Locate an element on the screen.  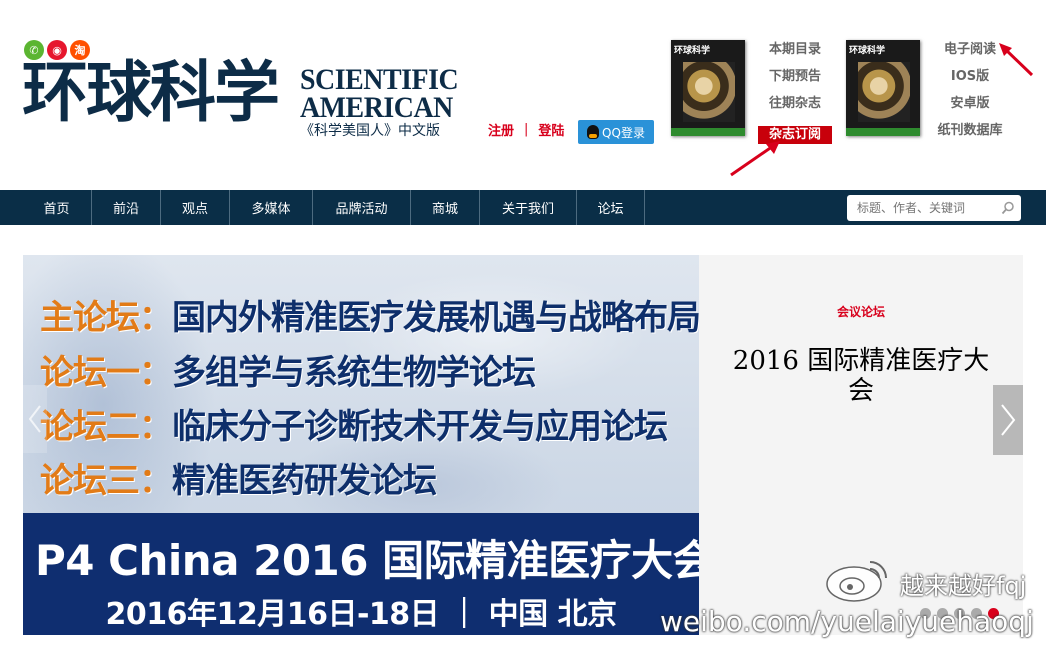
line-text: 国内外精准医疗发展机遇与战略布局 is located at coordinates (435, 318).